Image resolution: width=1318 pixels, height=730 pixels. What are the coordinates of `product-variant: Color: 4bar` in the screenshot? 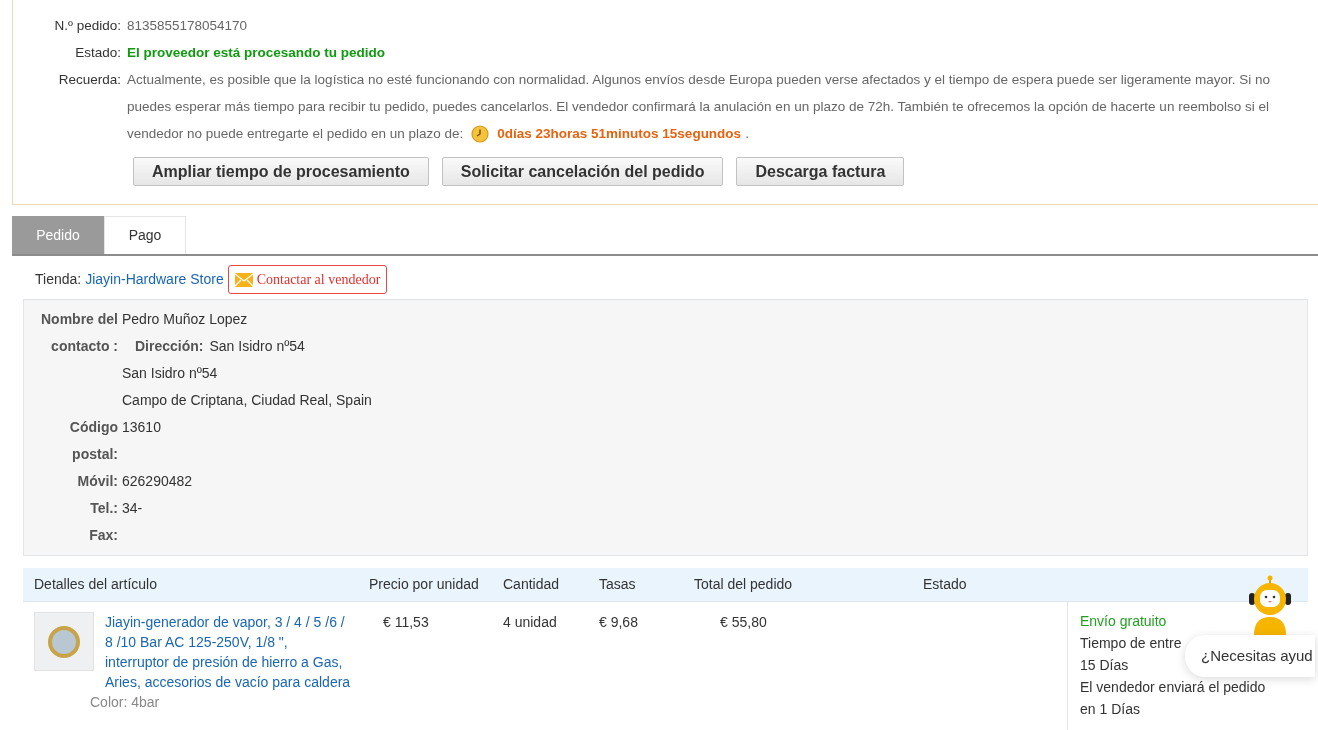 It's located at (125, 702).